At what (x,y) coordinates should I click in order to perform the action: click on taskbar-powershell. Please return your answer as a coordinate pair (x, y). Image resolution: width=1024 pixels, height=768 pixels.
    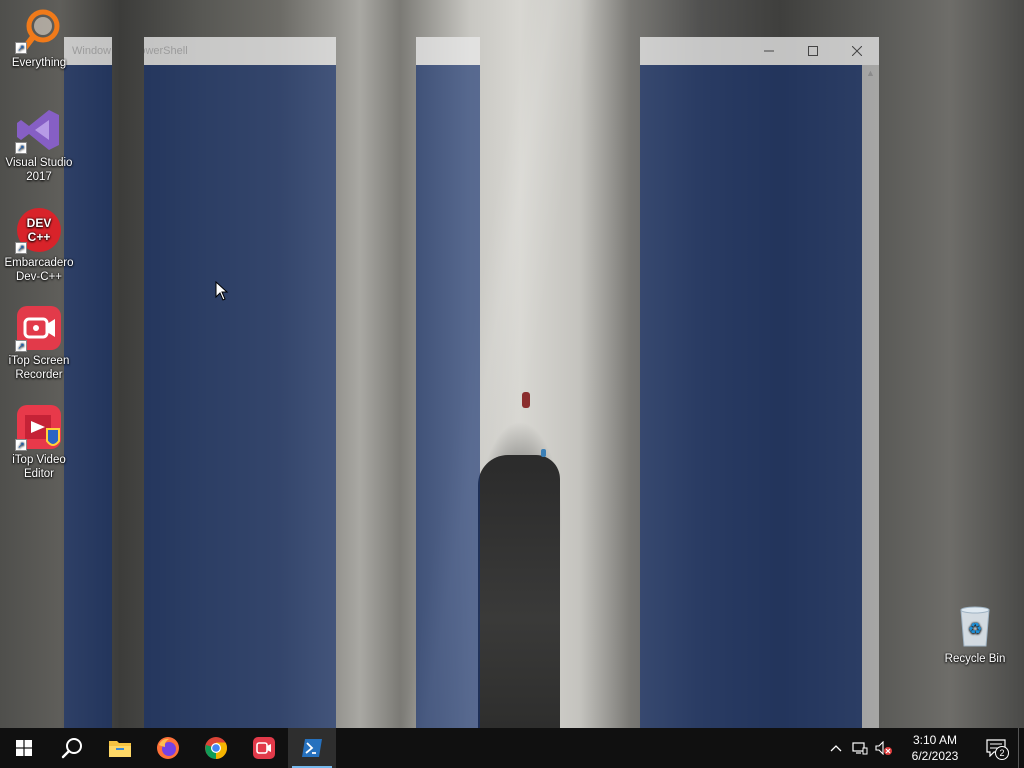
    Looking at the image, I should click on (312, 748).